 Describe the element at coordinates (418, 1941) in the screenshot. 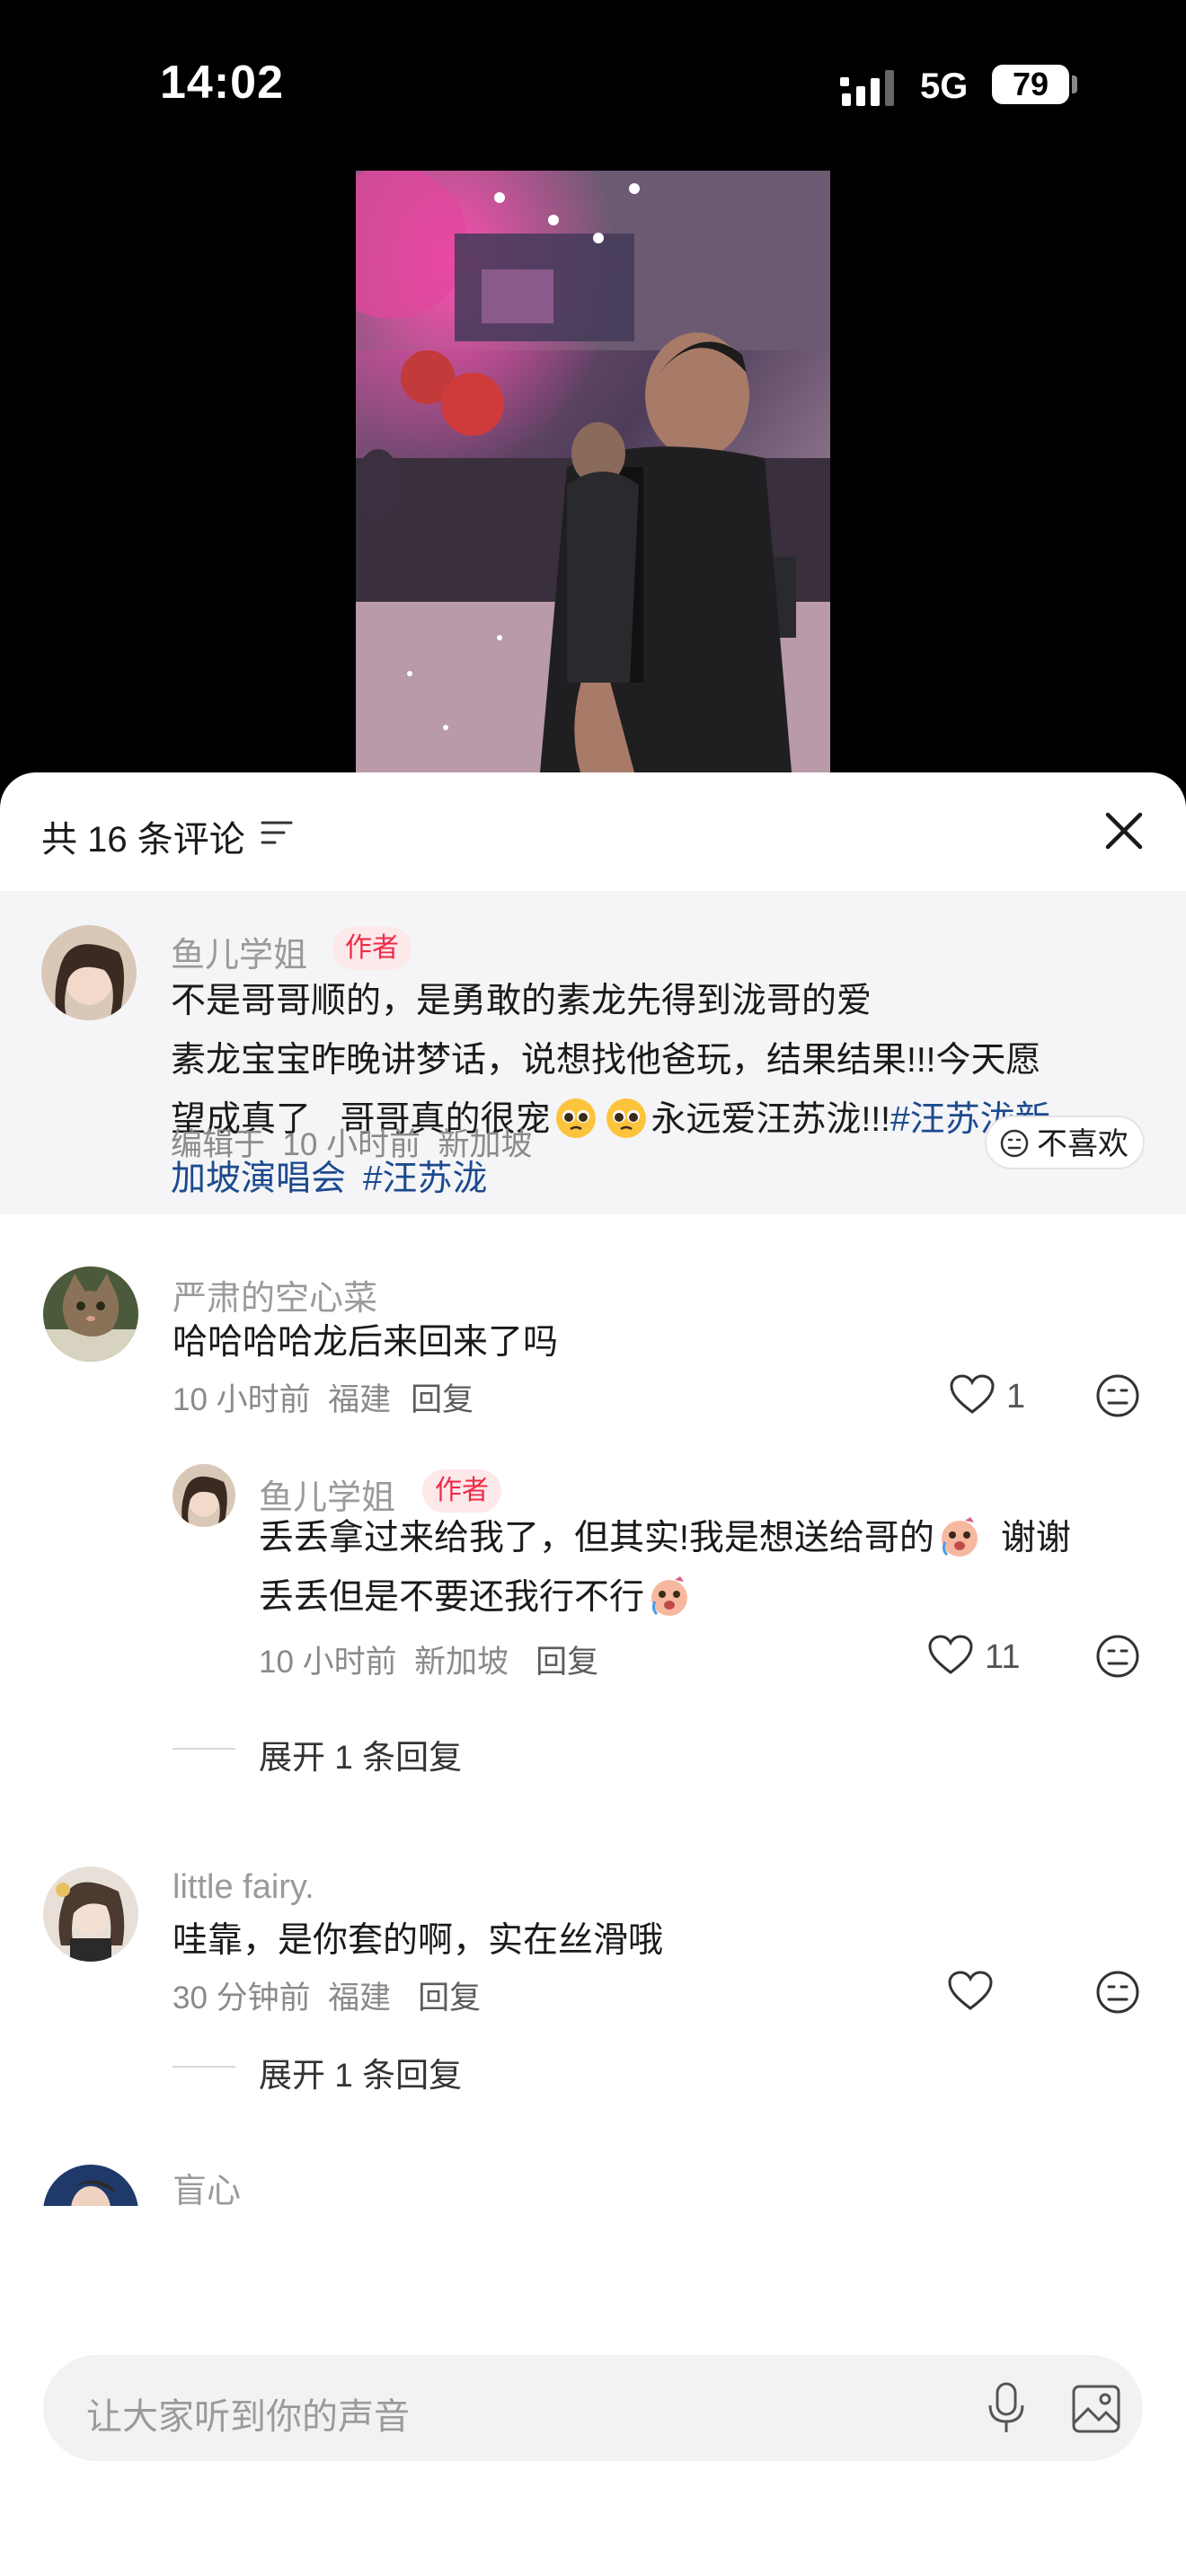

I see `comment-text: 哇靠，是你套的啊，实在丝滑哦` at that location.